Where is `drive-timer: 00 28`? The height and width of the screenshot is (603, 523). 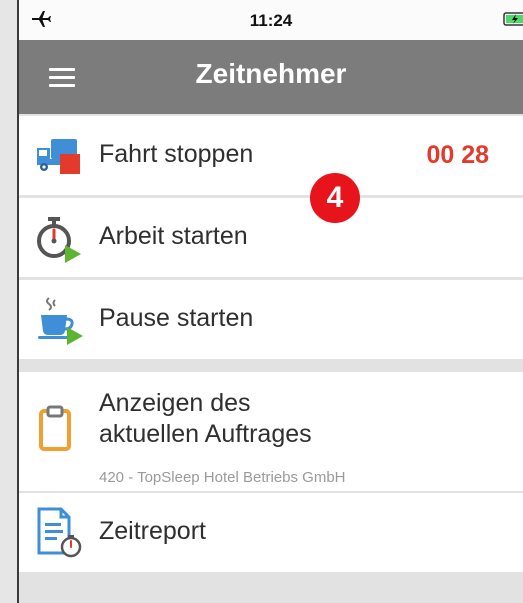
drive-timer: 00 28 is located at coordinates (457, 155).